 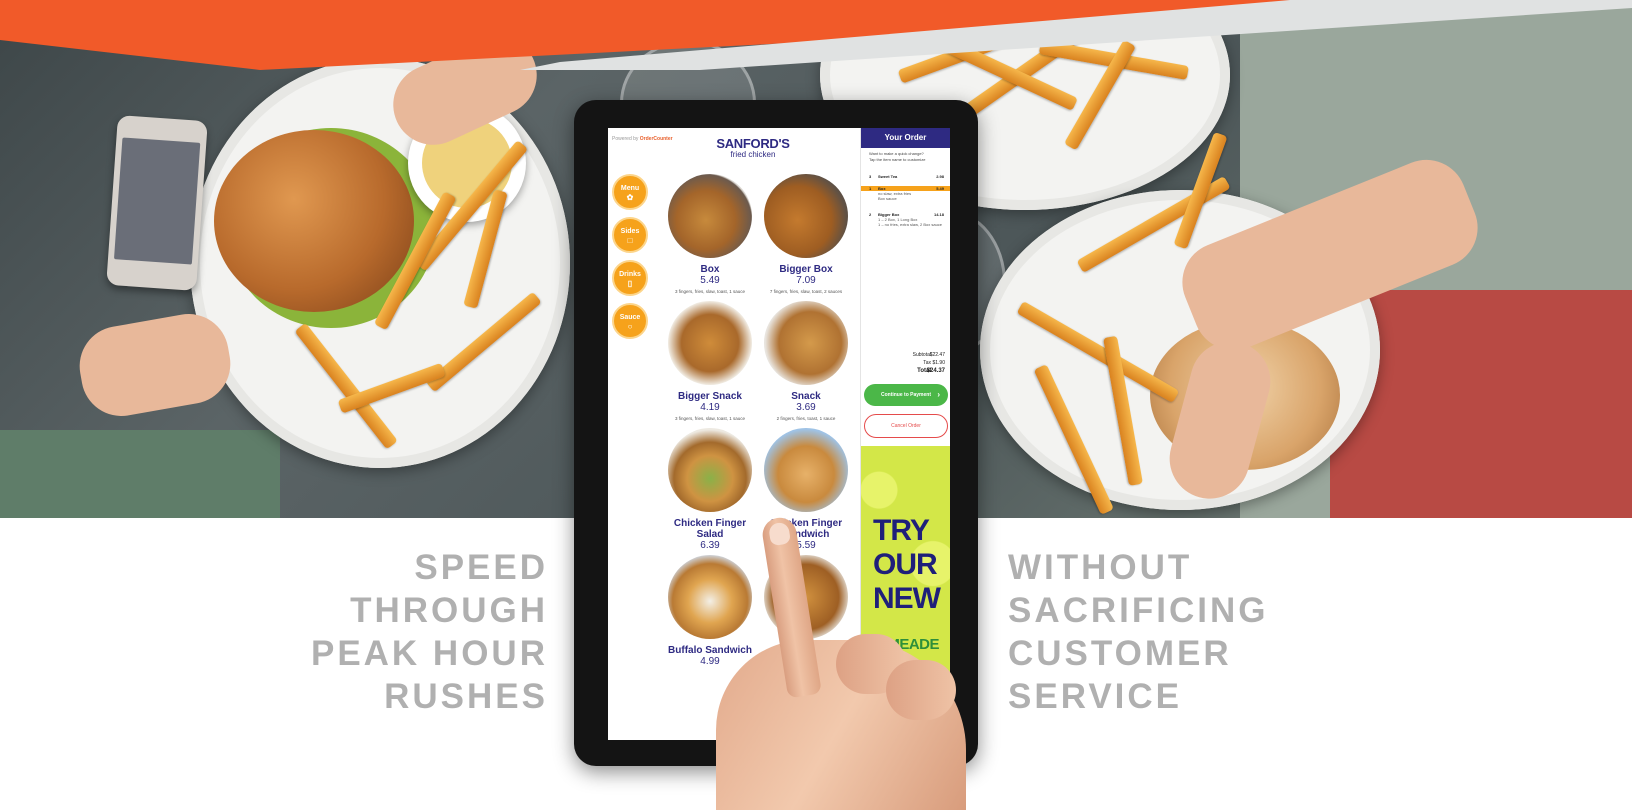 I want to click on headline-right-line: WITHOUT, so click(x=1100, y=567).